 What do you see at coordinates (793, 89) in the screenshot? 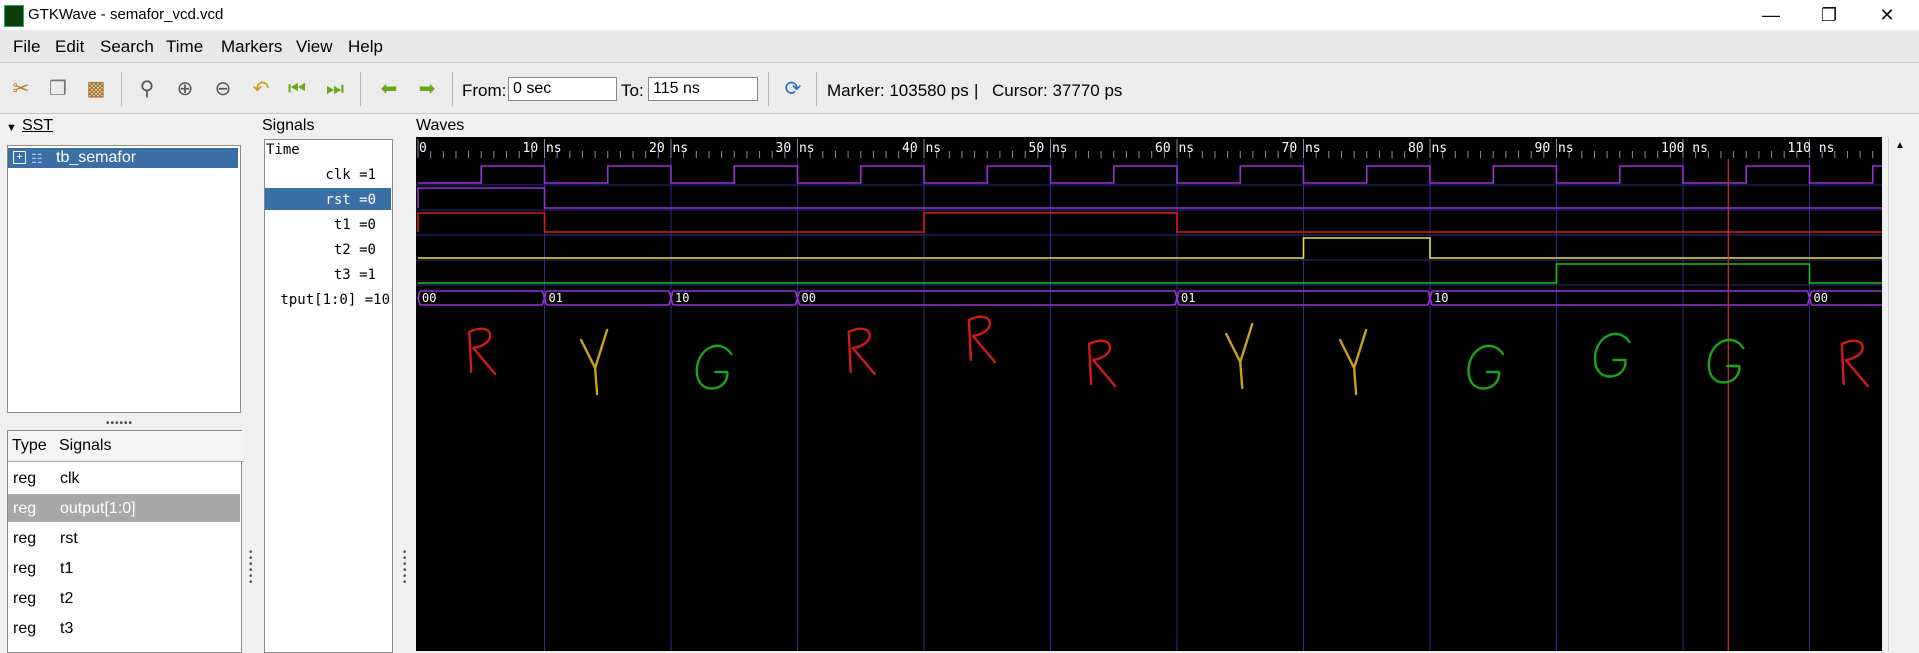
I see `reload-icon: ⟳` at bounding box center [793, 89].